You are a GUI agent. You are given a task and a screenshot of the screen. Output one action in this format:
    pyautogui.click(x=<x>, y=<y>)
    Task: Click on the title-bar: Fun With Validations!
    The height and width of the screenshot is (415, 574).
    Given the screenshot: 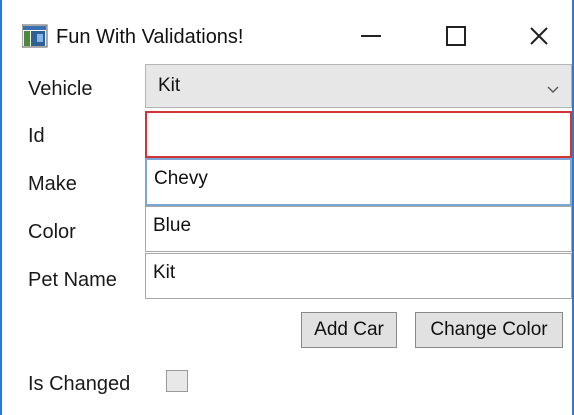 What is the action you would take?
    pyautogui.click(x=287, y=31)
    